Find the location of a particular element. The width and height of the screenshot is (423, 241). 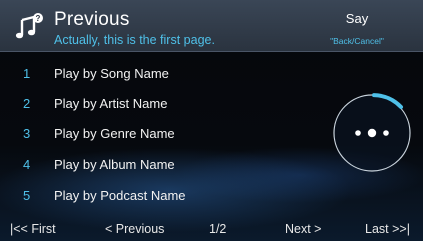

list-item-genre: 3 Play by Genre Name is located at coordinates (150, 133).